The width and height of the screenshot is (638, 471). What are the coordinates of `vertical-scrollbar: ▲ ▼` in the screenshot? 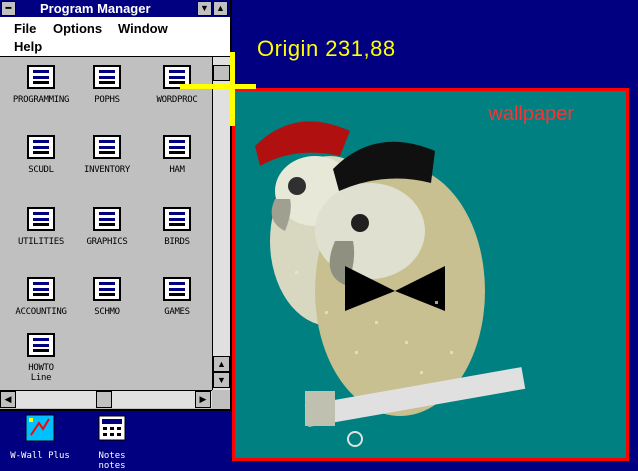 It's located at (221, 223).